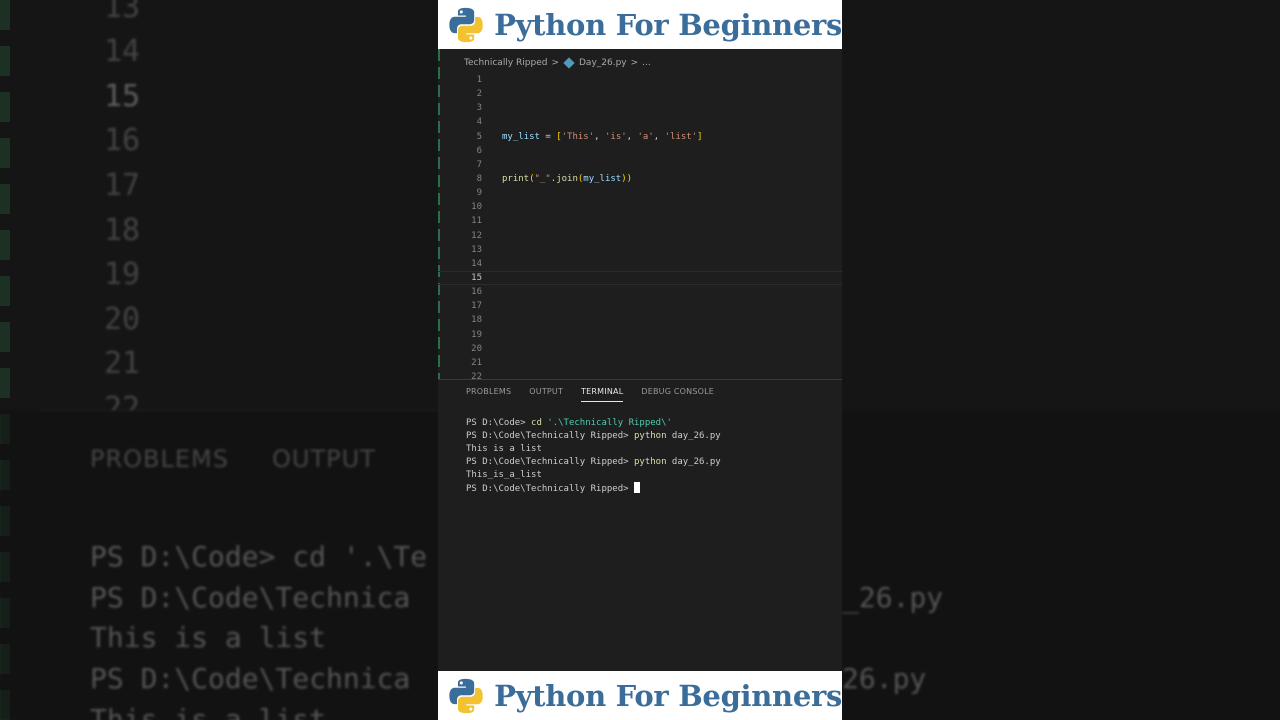 The width and height of the screenshot is (1280, 720). What do you see at coordinates (476, 334) in the screenshot?
I see `line-number: 19` at bounding box center [476, 334].